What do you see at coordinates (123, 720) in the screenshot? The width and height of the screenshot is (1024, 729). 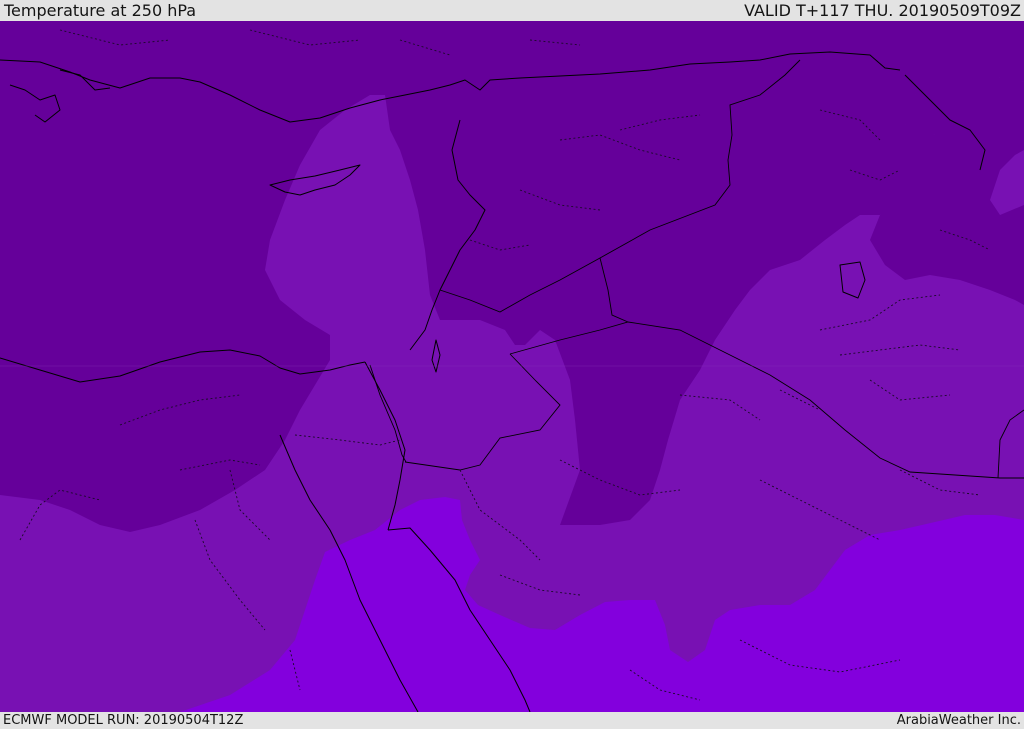 I see `model-run: ECMWF MODEL RUN: 20190504T12Z` at bounding box center [123, 720].